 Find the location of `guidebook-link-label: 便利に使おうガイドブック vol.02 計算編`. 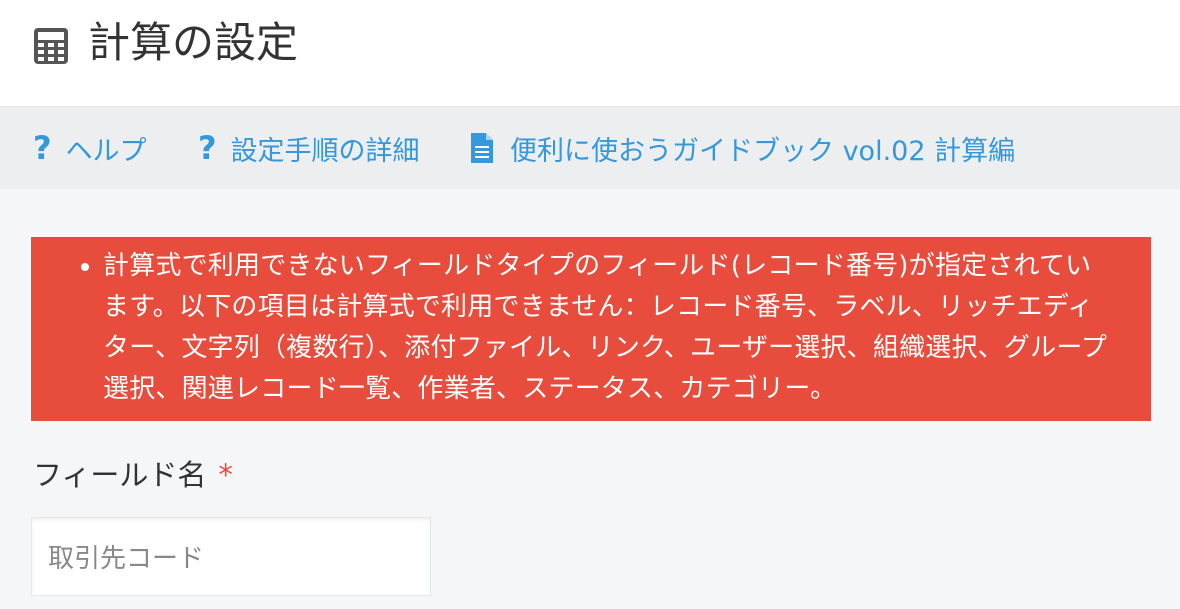

guidebook-link-label: 便利に使おうガイドブック vol.02 計算編 is located at coordinates (763, 151).